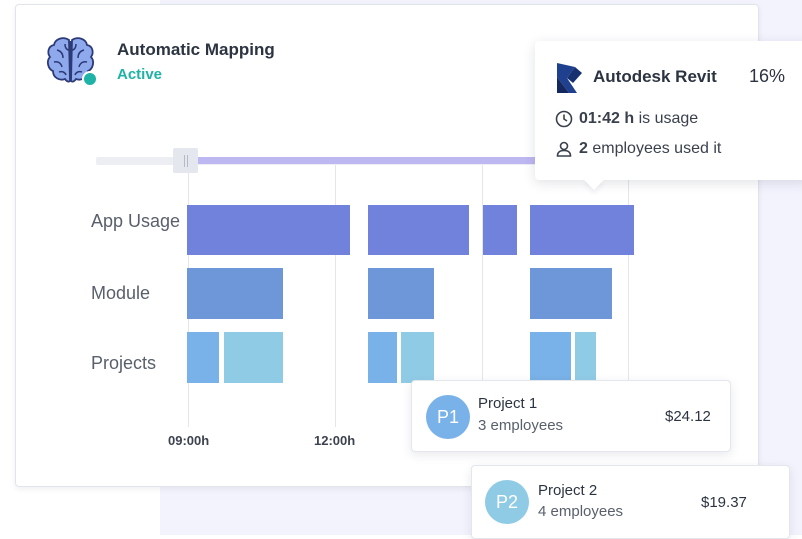  Describe the element at coordinates (767, 76) in the screenshot. I see `tooltip-percent: 16%` at that location.